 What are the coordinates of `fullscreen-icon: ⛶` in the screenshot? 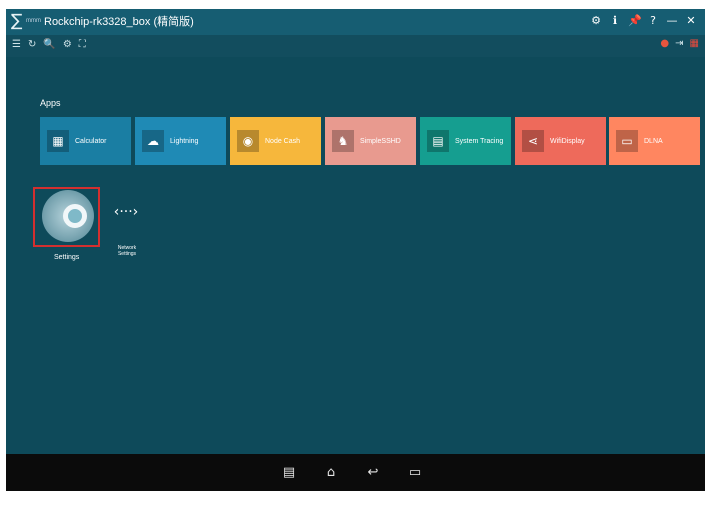 It's located at (82, 44).